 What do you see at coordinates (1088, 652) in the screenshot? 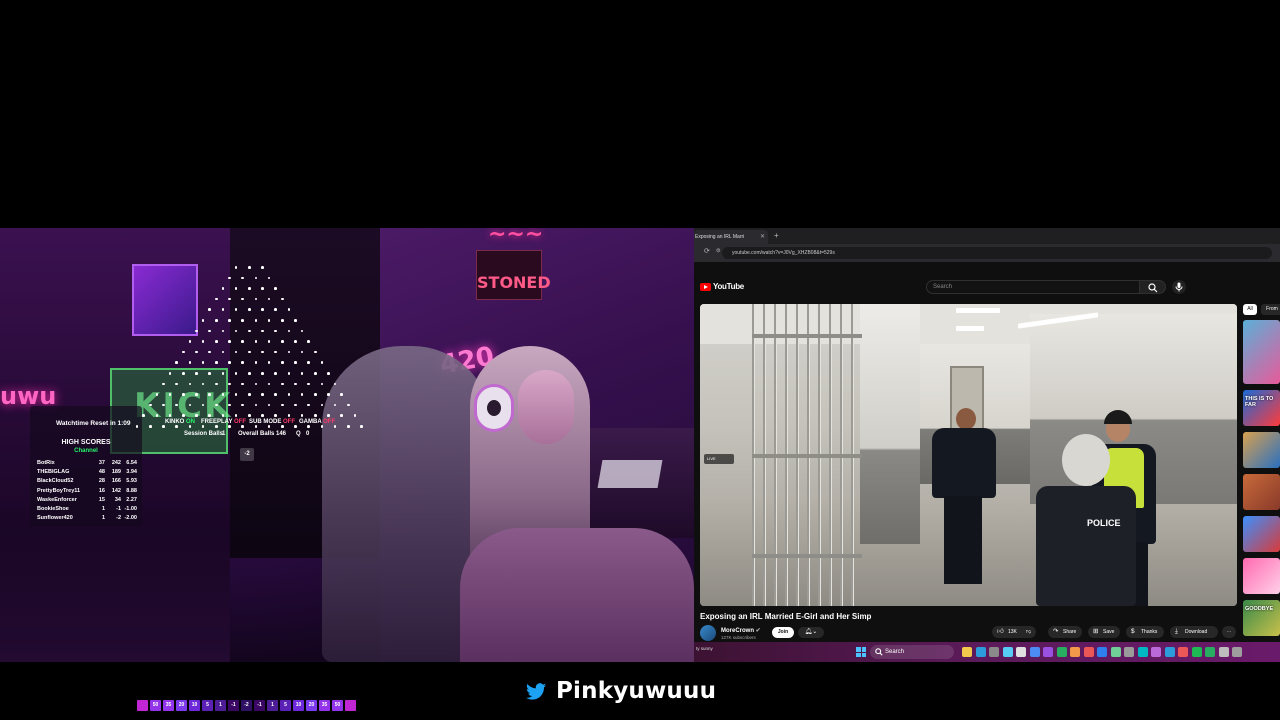
I see `taskbar-record-icon` at bounding box center [1088, 652].